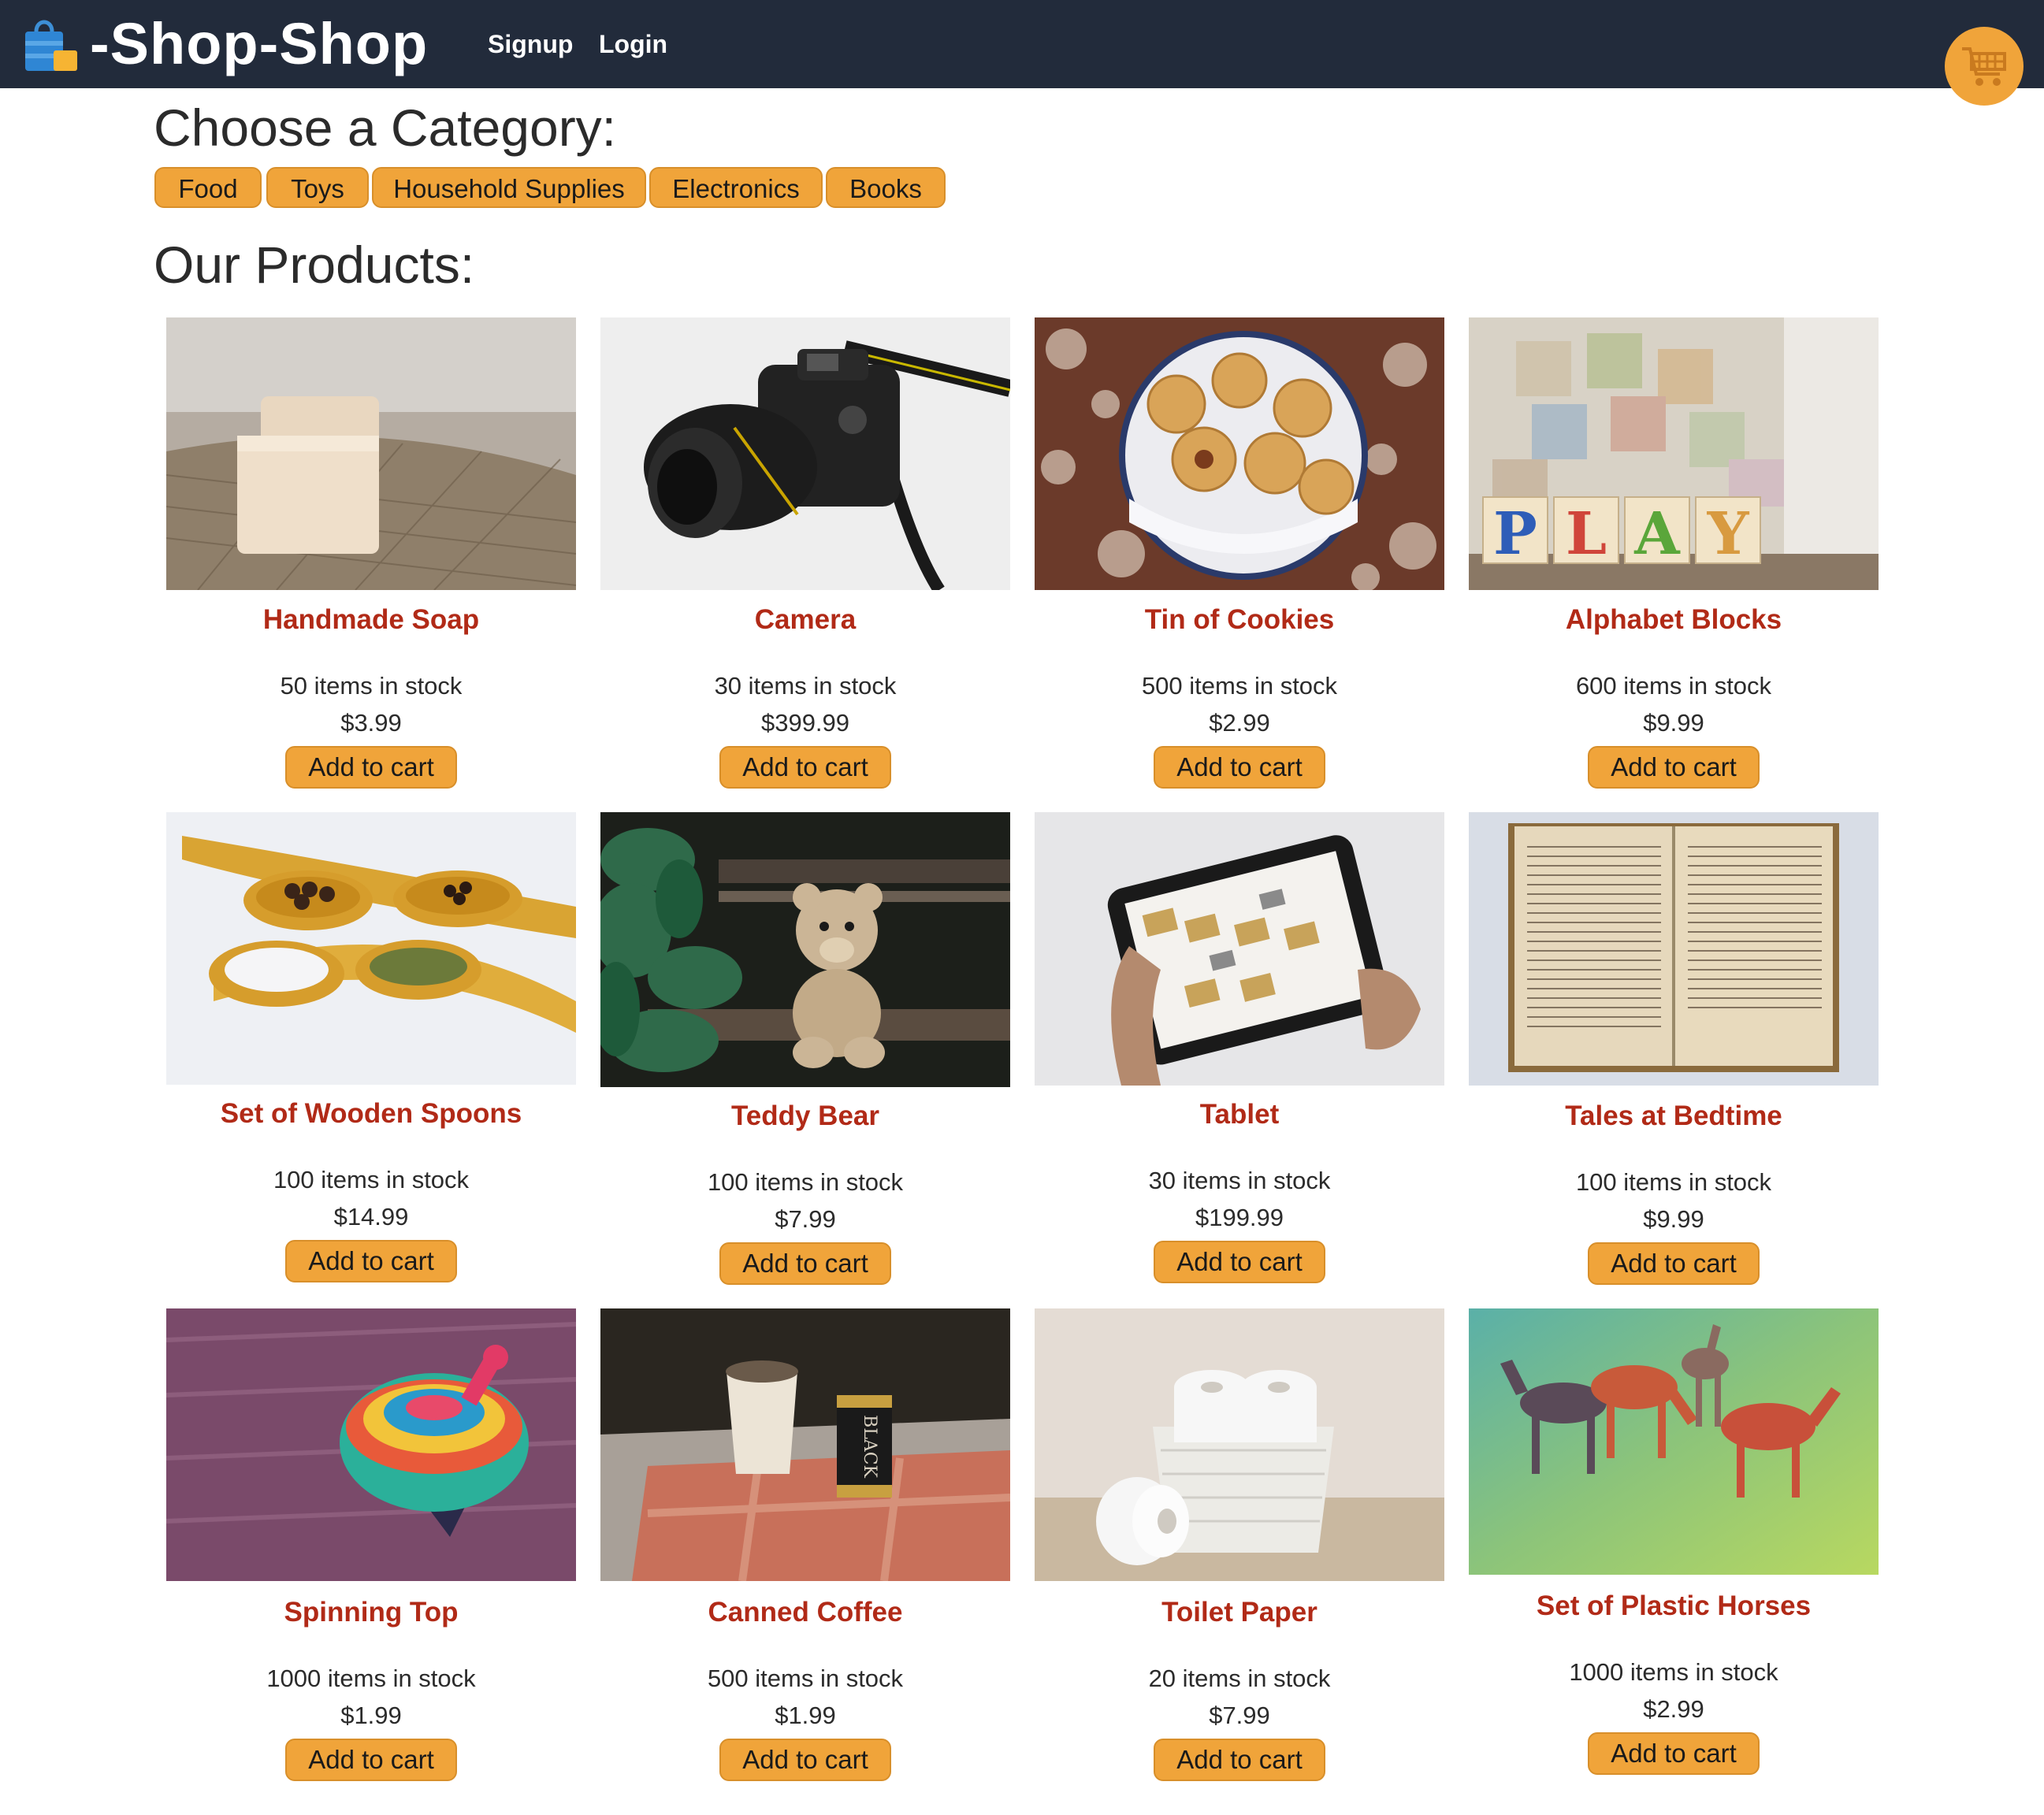 This screenshot has height=1815, width=2044. What do you see at coordinates (805, 1116) in the screenshot?
I see `product-name: Teddy Bear` at bounding box center [805, 1116].